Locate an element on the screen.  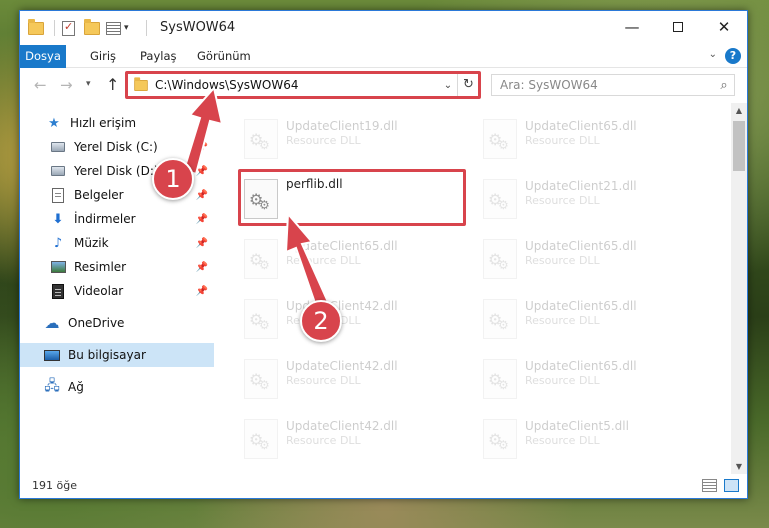
download-icon: ⬇ is located at coordinates (58, 219).